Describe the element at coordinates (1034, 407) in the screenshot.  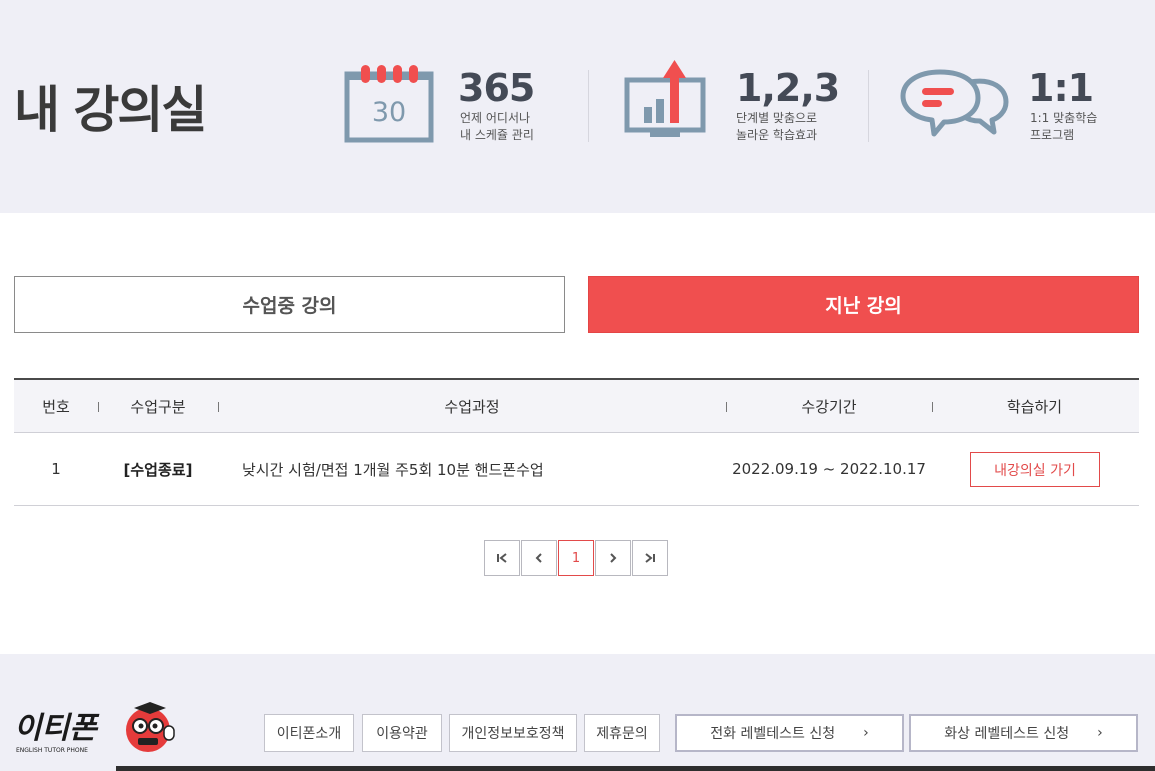
I see `column-header-action: 학습하기` at that location.